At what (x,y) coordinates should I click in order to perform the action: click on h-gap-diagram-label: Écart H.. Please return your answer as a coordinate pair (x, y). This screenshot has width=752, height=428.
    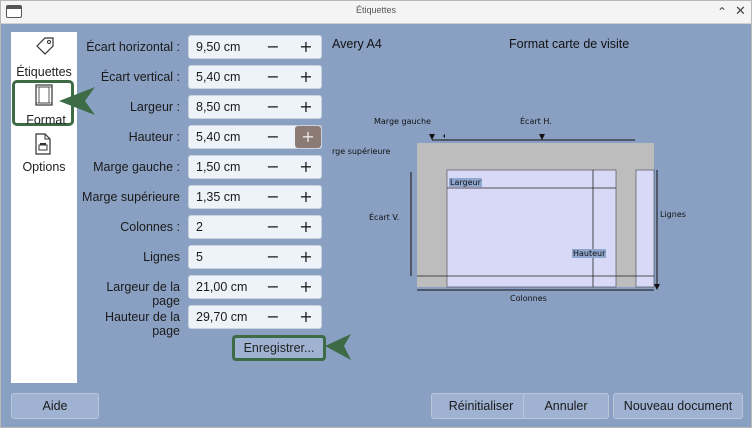
    Looking at the image, I should click on (536, 121).